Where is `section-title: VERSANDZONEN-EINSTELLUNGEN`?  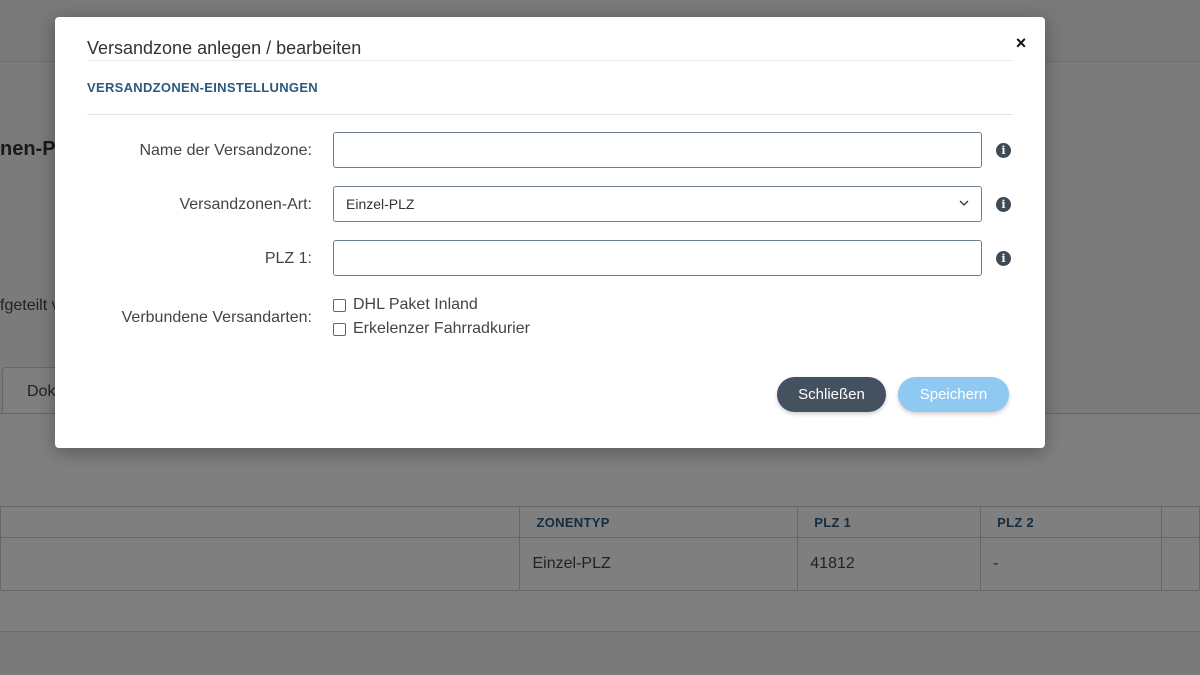
section-title: VERSANDZONEN-EINSTELLUNGEN is located at coordinates (202, 87).